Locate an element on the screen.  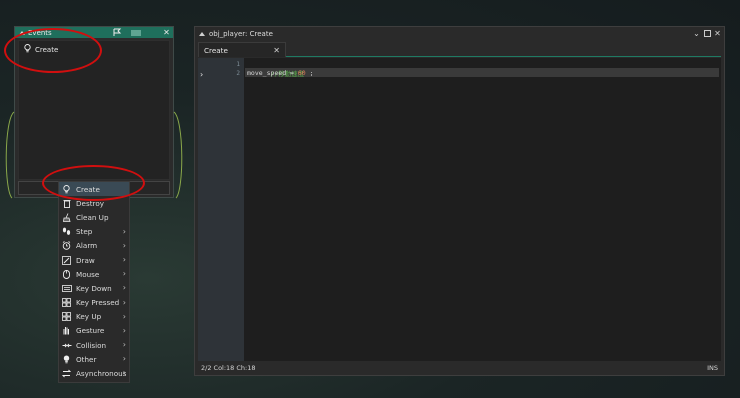
tab-bar: Create ✕ is located at coordinates (459, 49).